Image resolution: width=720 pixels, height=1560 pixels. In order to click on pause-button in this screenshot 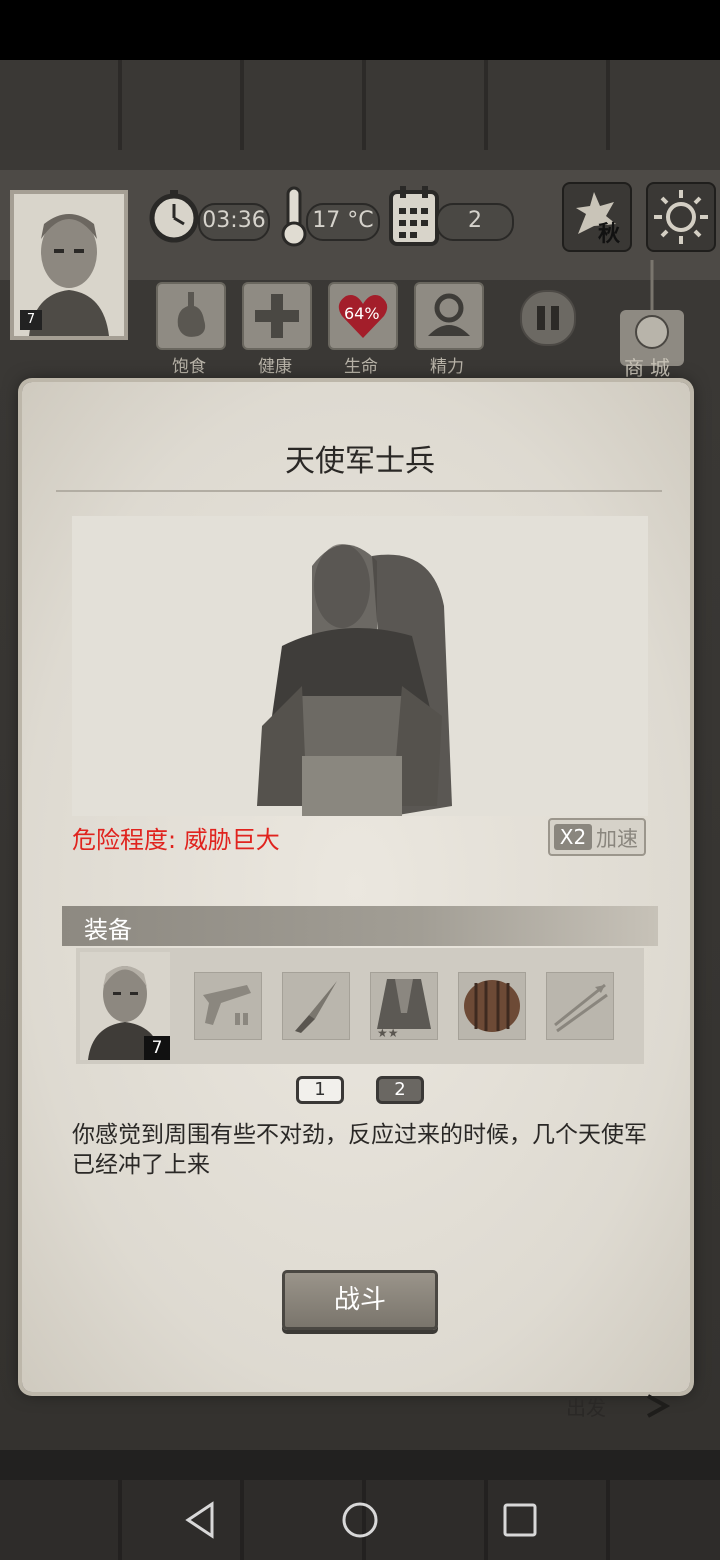, I will do `click(548, 318)`.